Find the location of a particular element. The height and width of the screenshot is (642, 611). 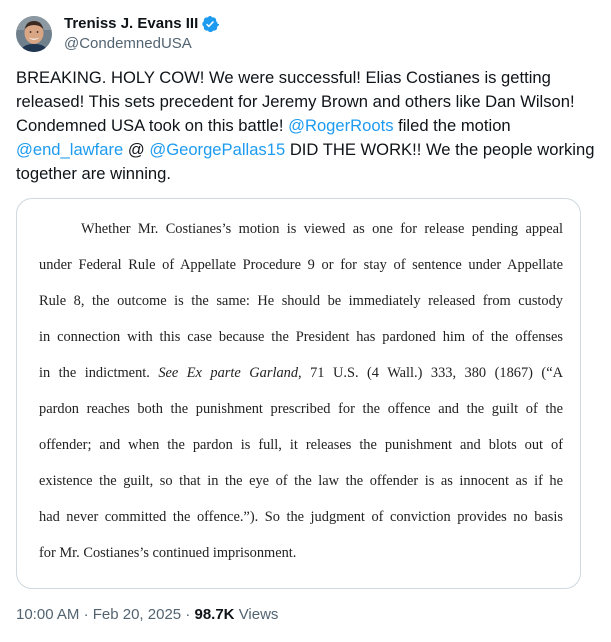

author-names: Treniss J. Evans III @CondemnedUSA is located at coordinates (142, 34).